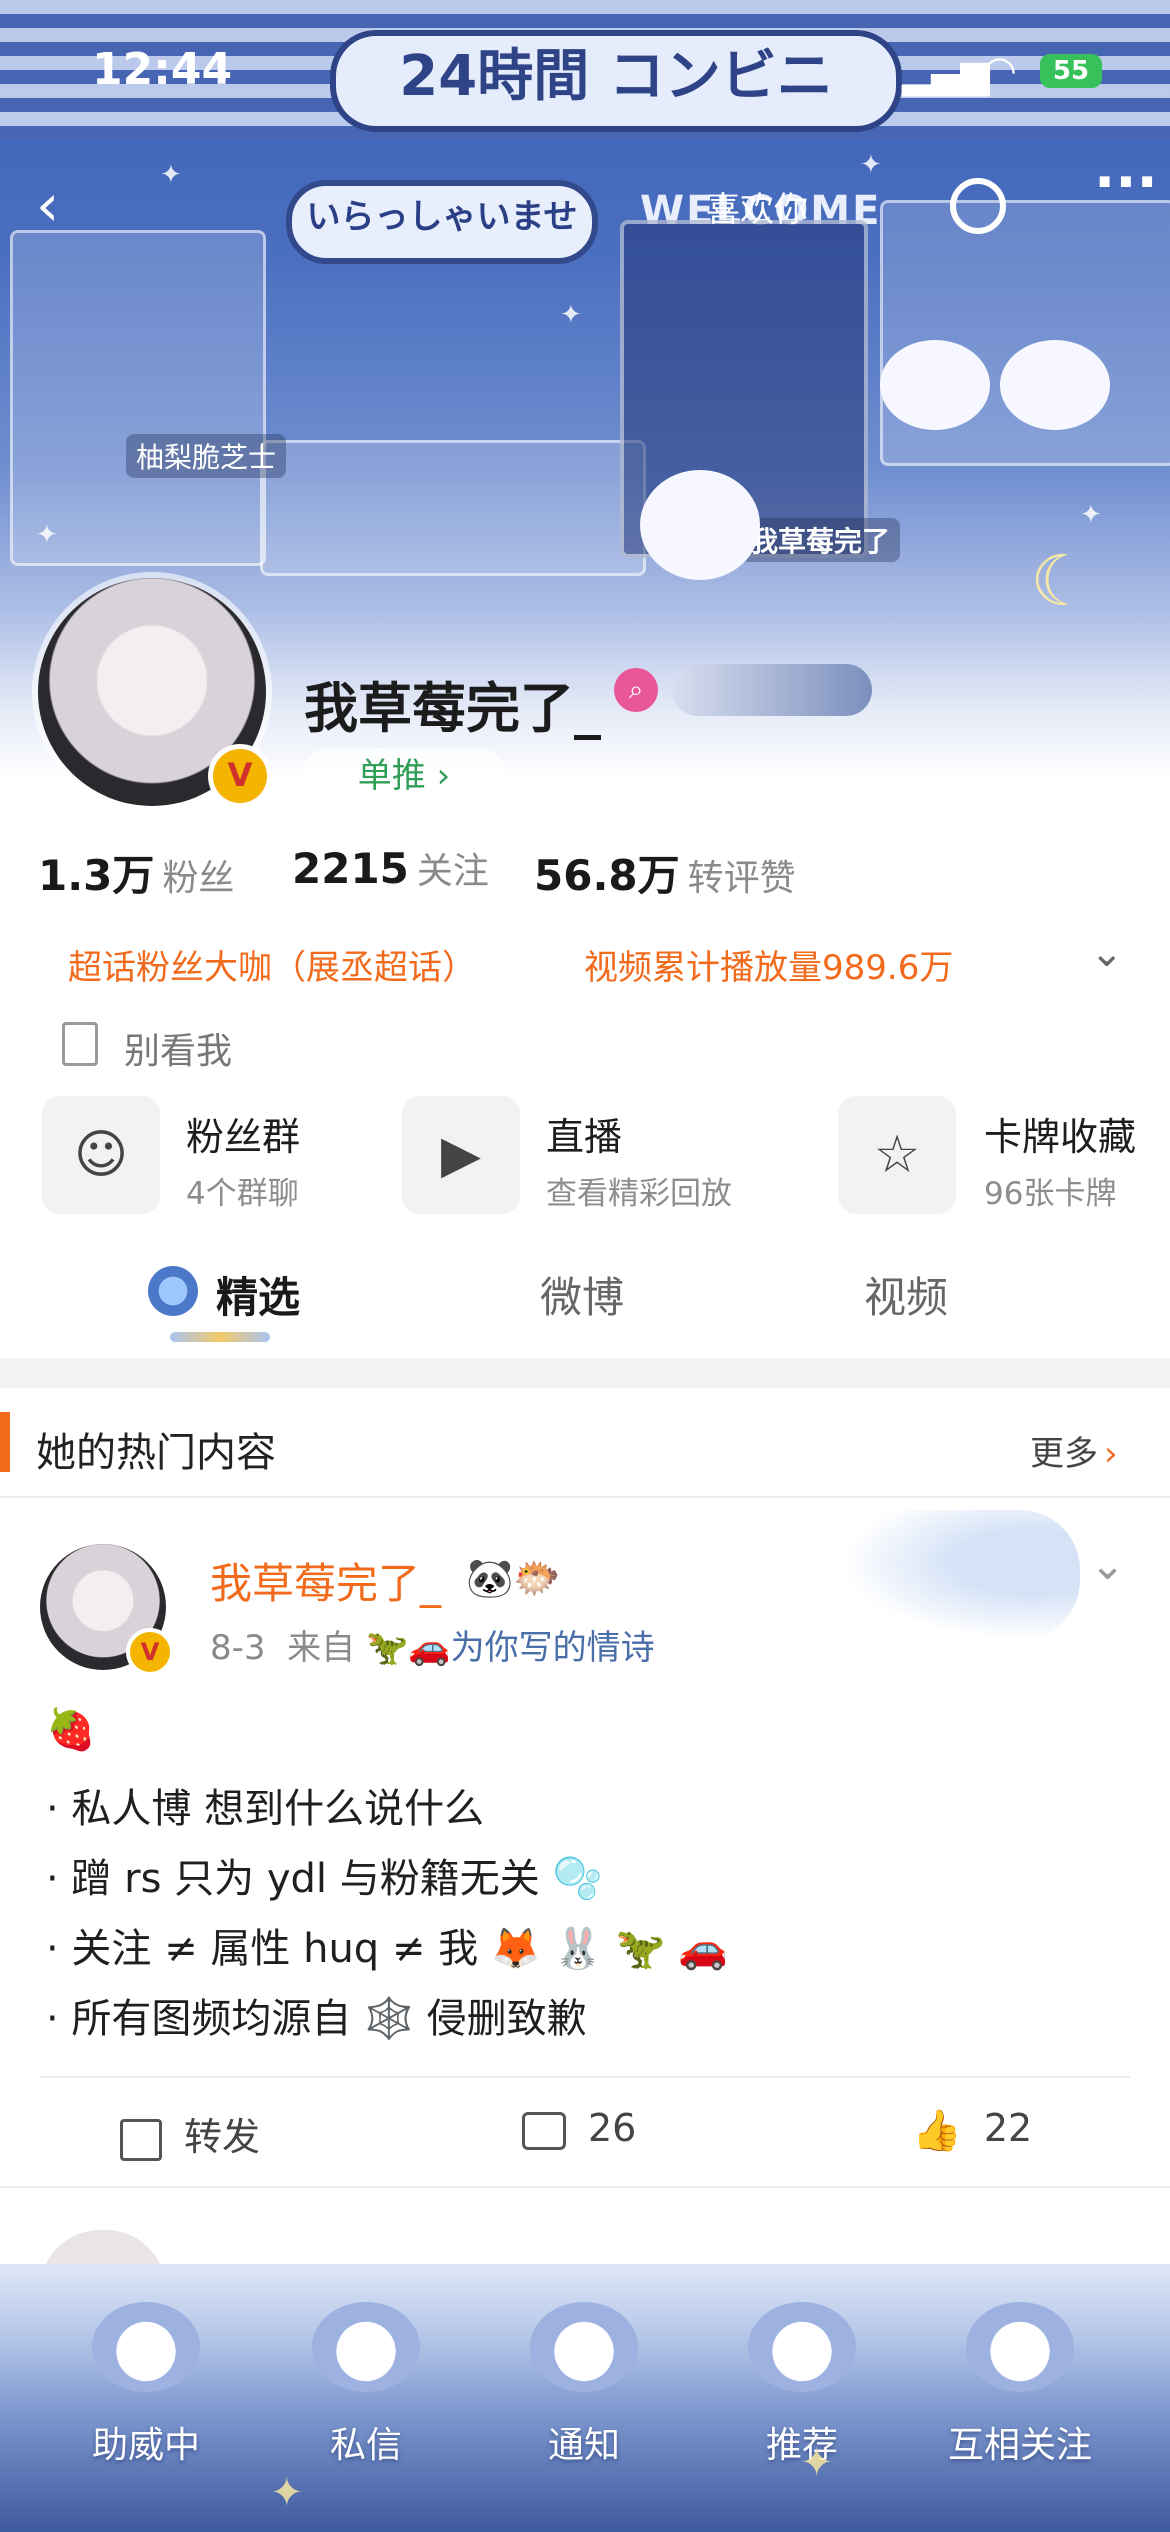 Image resolution: width=1170 pixels, height=2532 pixels. Describe the element at coordinates (461, 1155) in the screenshot. I see `tv-icon: ▶` at that location.